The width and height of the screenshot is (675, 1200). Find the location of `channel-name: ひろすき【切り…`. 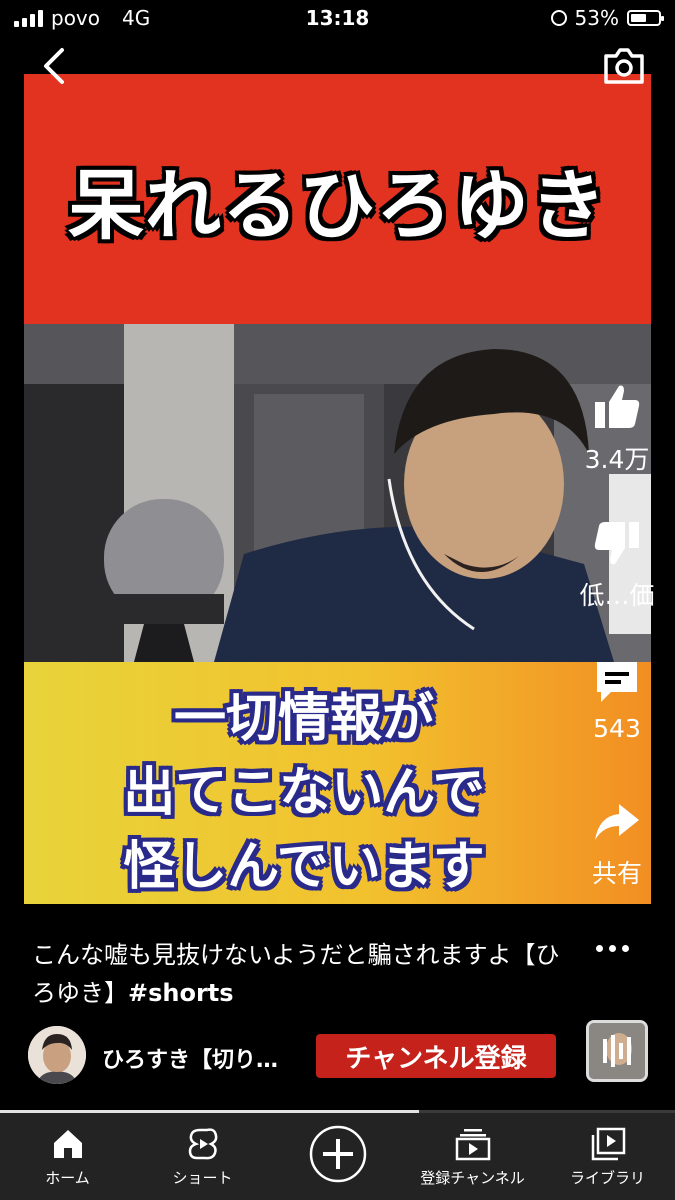

channel-name: ひろすき【切り… is located at coordinates (207, 1058).